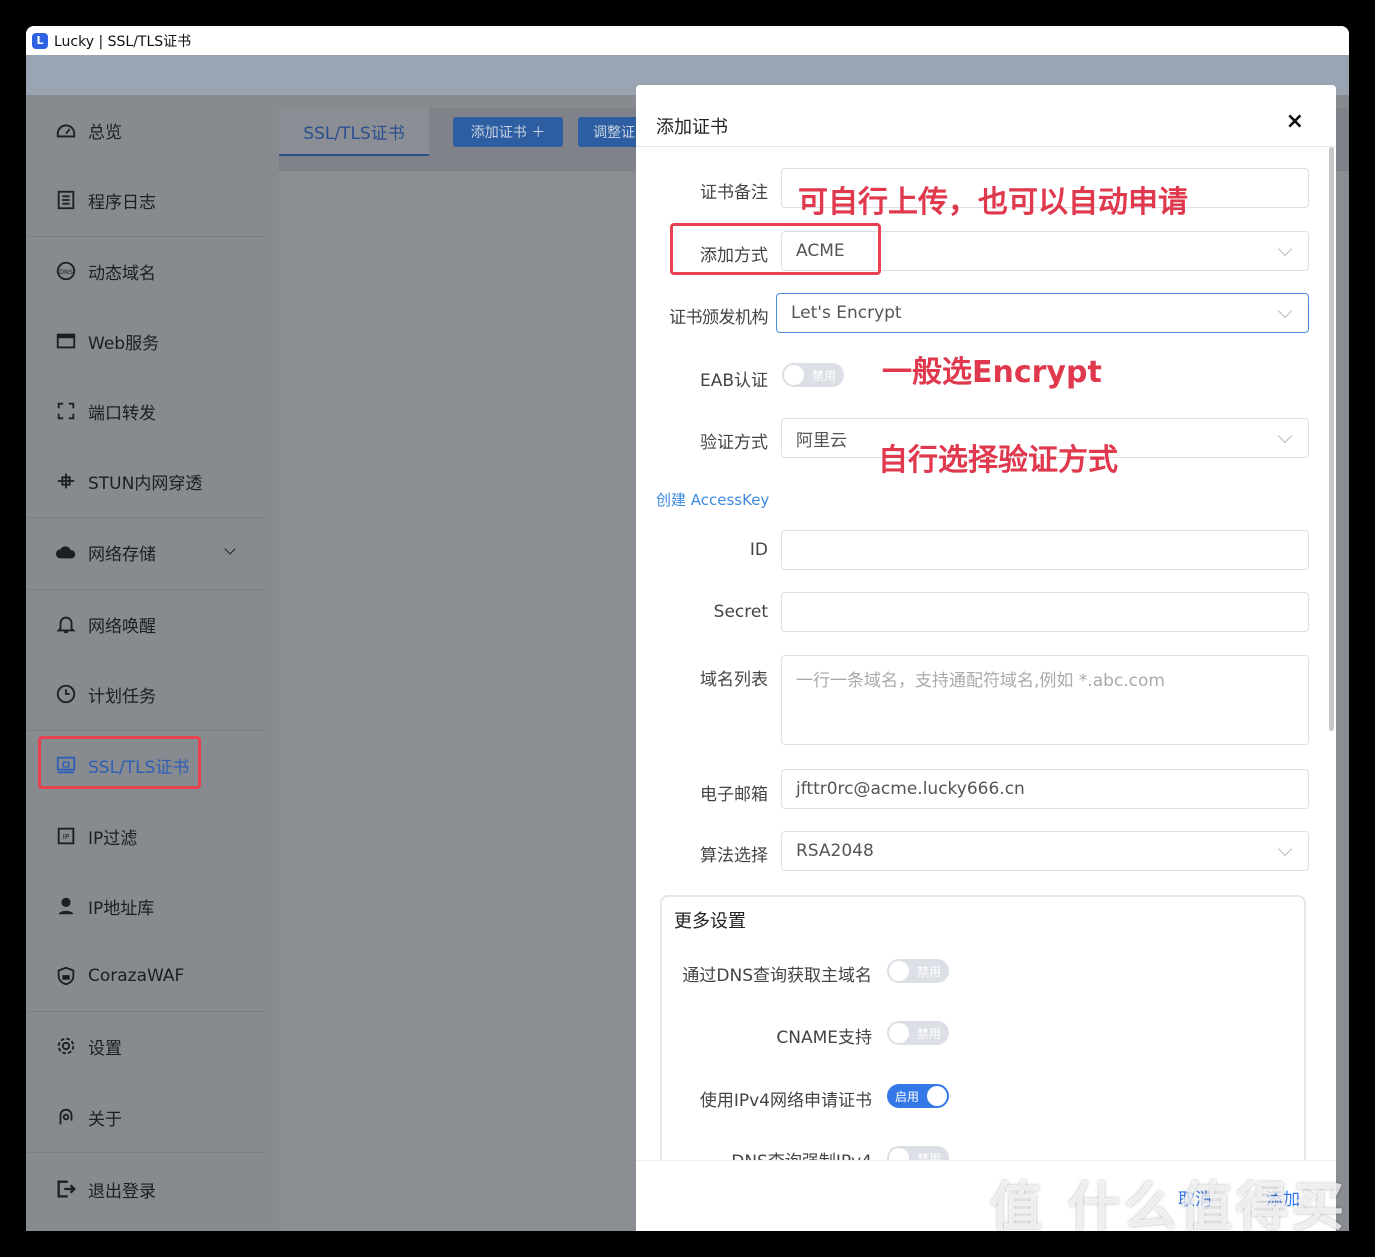  What do you see at coordinates (508, 132) in the screenshot?
I see `add-certificate-button: 添加证书 ＋` at bounding box center [508, 132].